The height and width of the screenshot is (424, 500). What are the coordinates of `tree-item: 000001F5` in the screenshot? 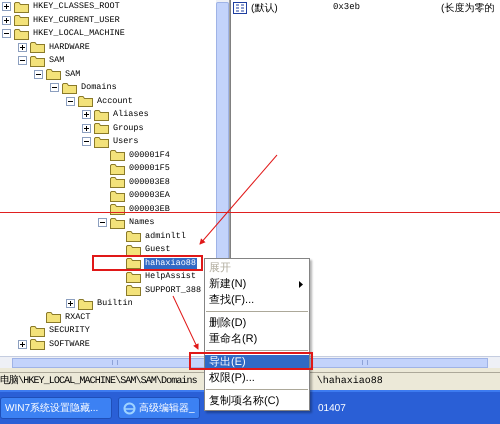 It's located at (149, 168).